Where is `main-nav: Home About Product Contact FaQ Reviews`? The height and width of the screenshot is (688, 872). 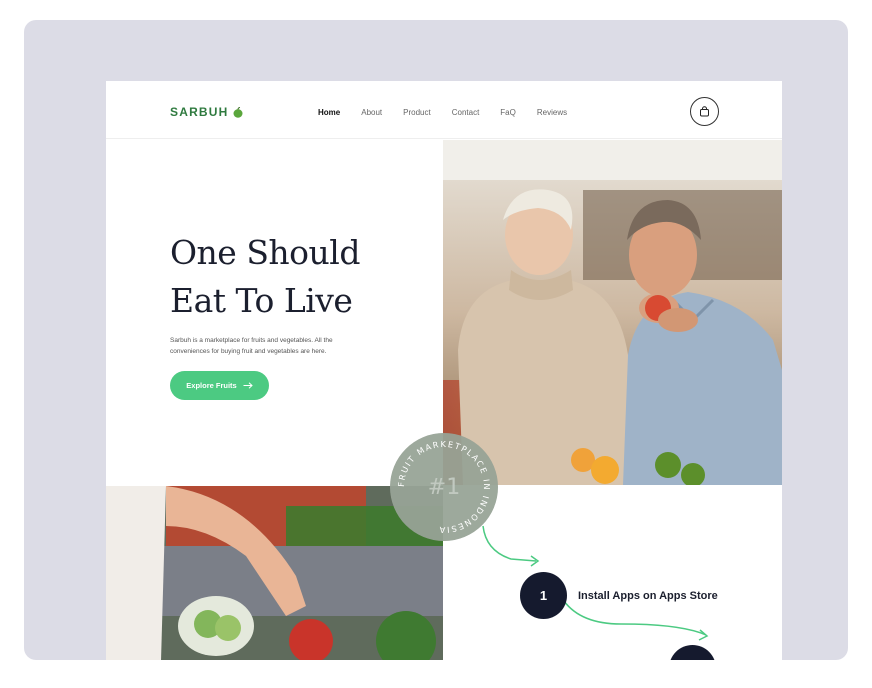
main-nav: Home About Product Contact FaQ Reviews is located at coordinates (453, 112).